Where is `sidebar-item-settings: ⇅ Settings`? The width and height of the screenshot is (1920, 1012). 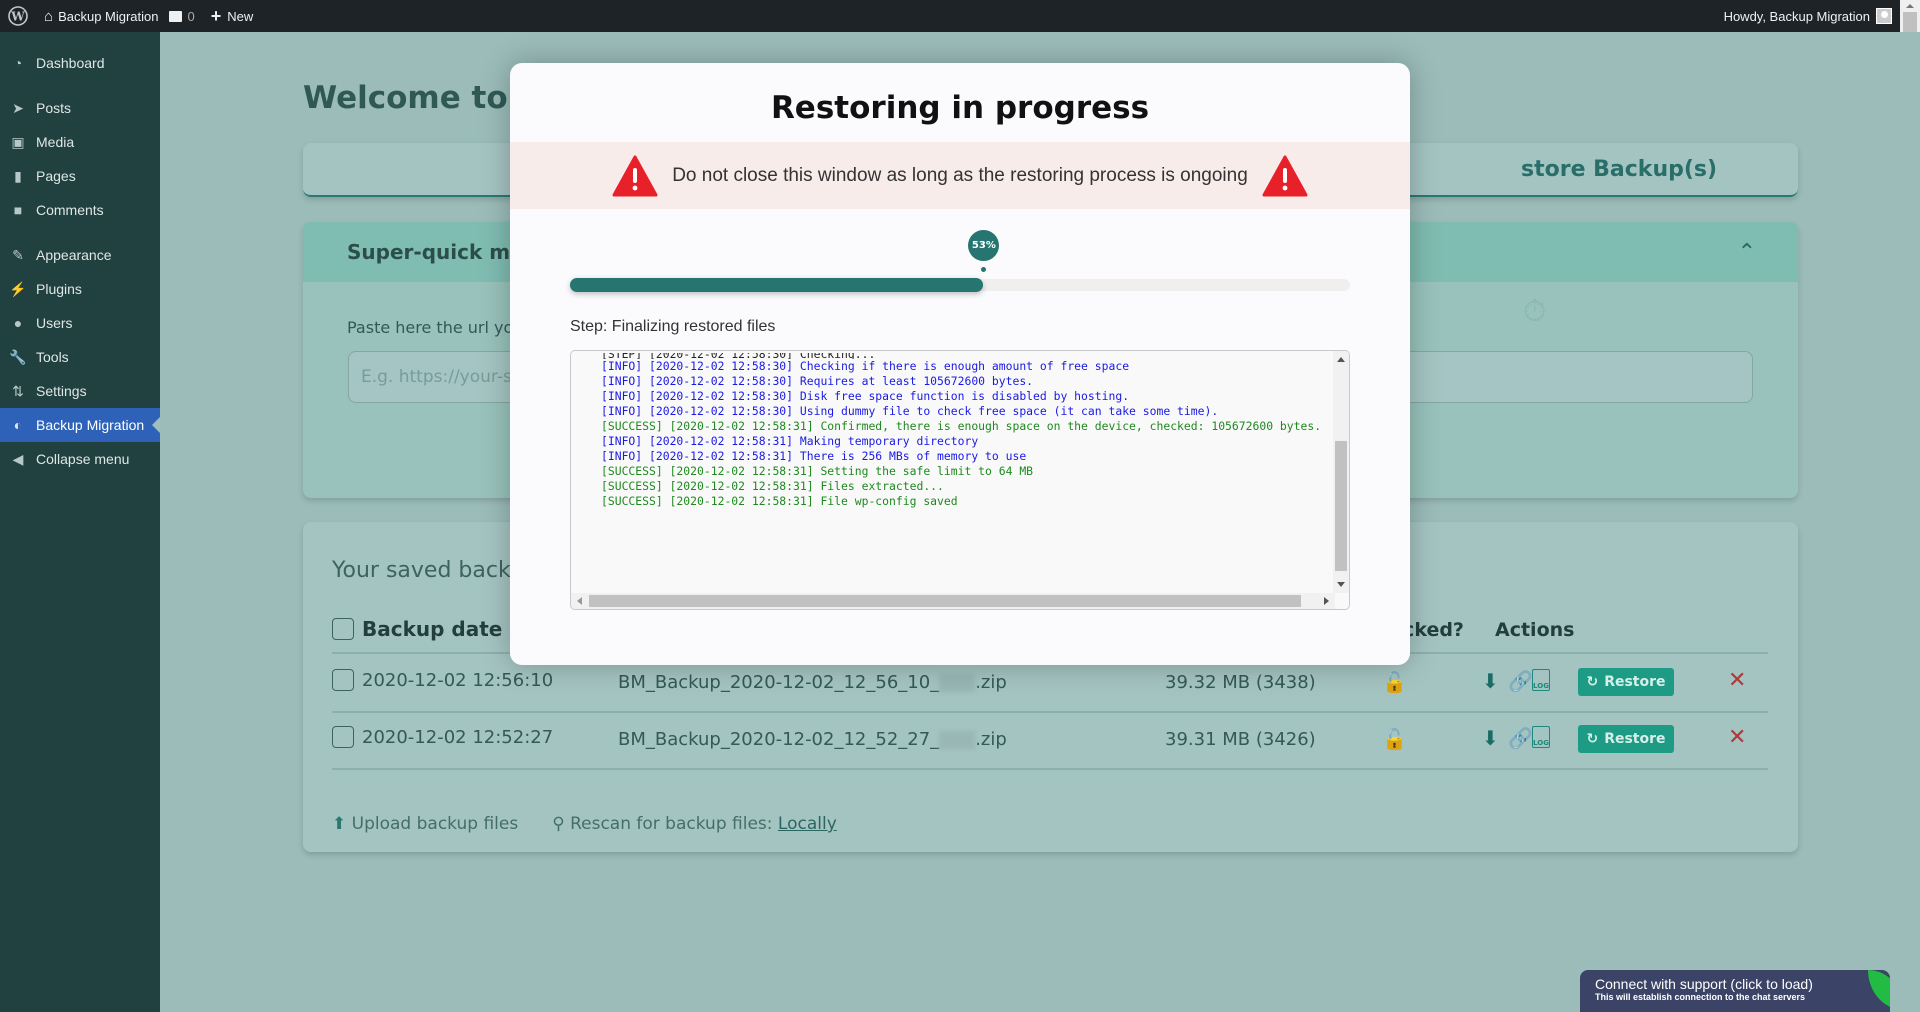 sidebar-item-settings: ⇅ Settings is located at coordinates (80, 391).